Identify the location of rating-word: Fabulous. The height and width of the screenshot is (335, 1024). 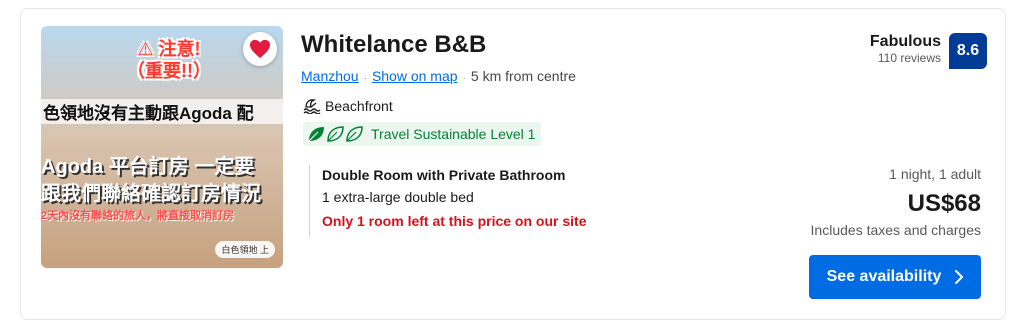
(905, 41).